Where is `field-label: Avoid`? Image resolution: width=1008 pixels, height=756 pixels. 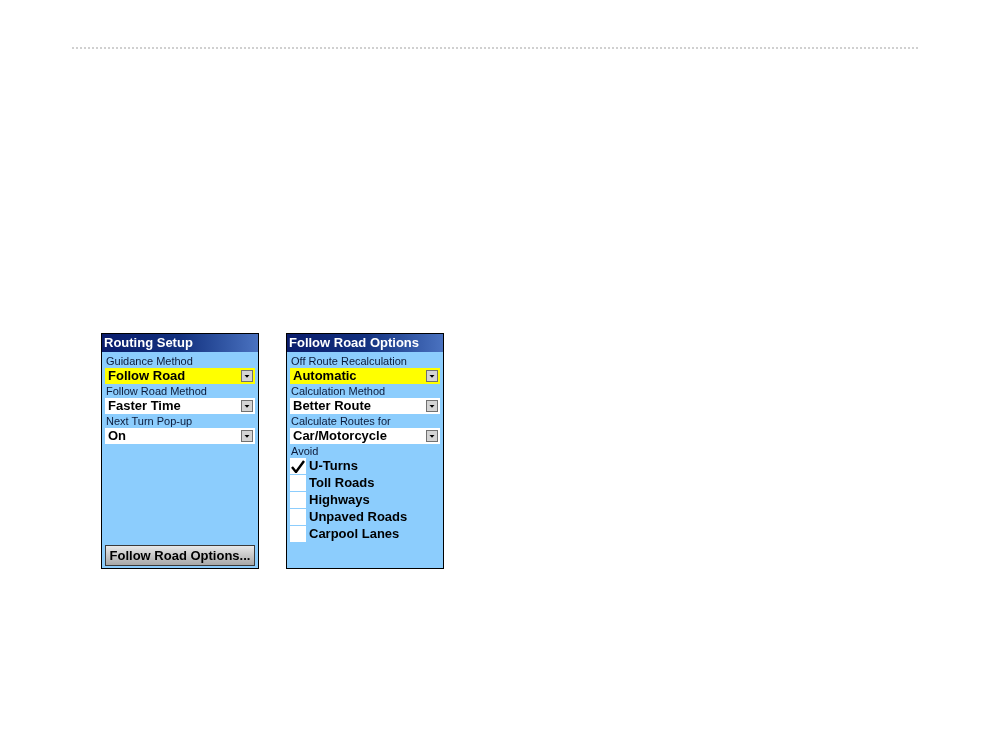
field-label: Avoid is located at coordinates (305, 451).